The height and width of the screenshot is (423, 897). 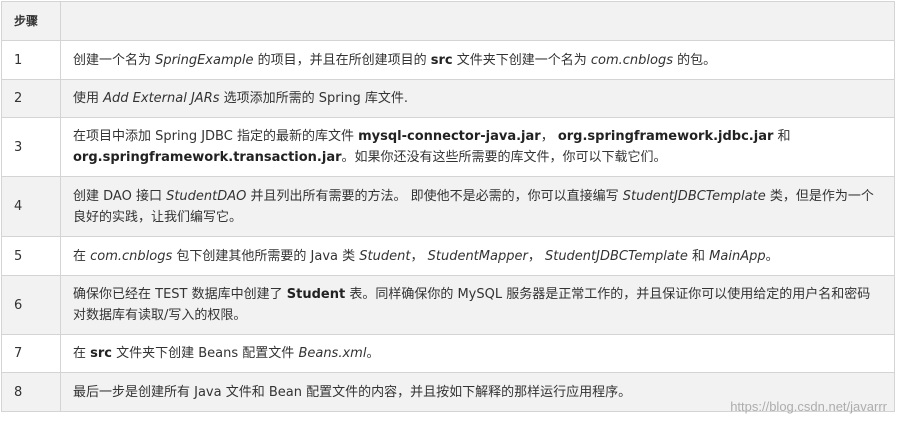 What do you see at coordinates (434, 196) in the screenshot?
I see `text-segment: 并且列出所有需要的方法。 即使他不是必需的，你可以直接编写` at bounding box center [434, 196].